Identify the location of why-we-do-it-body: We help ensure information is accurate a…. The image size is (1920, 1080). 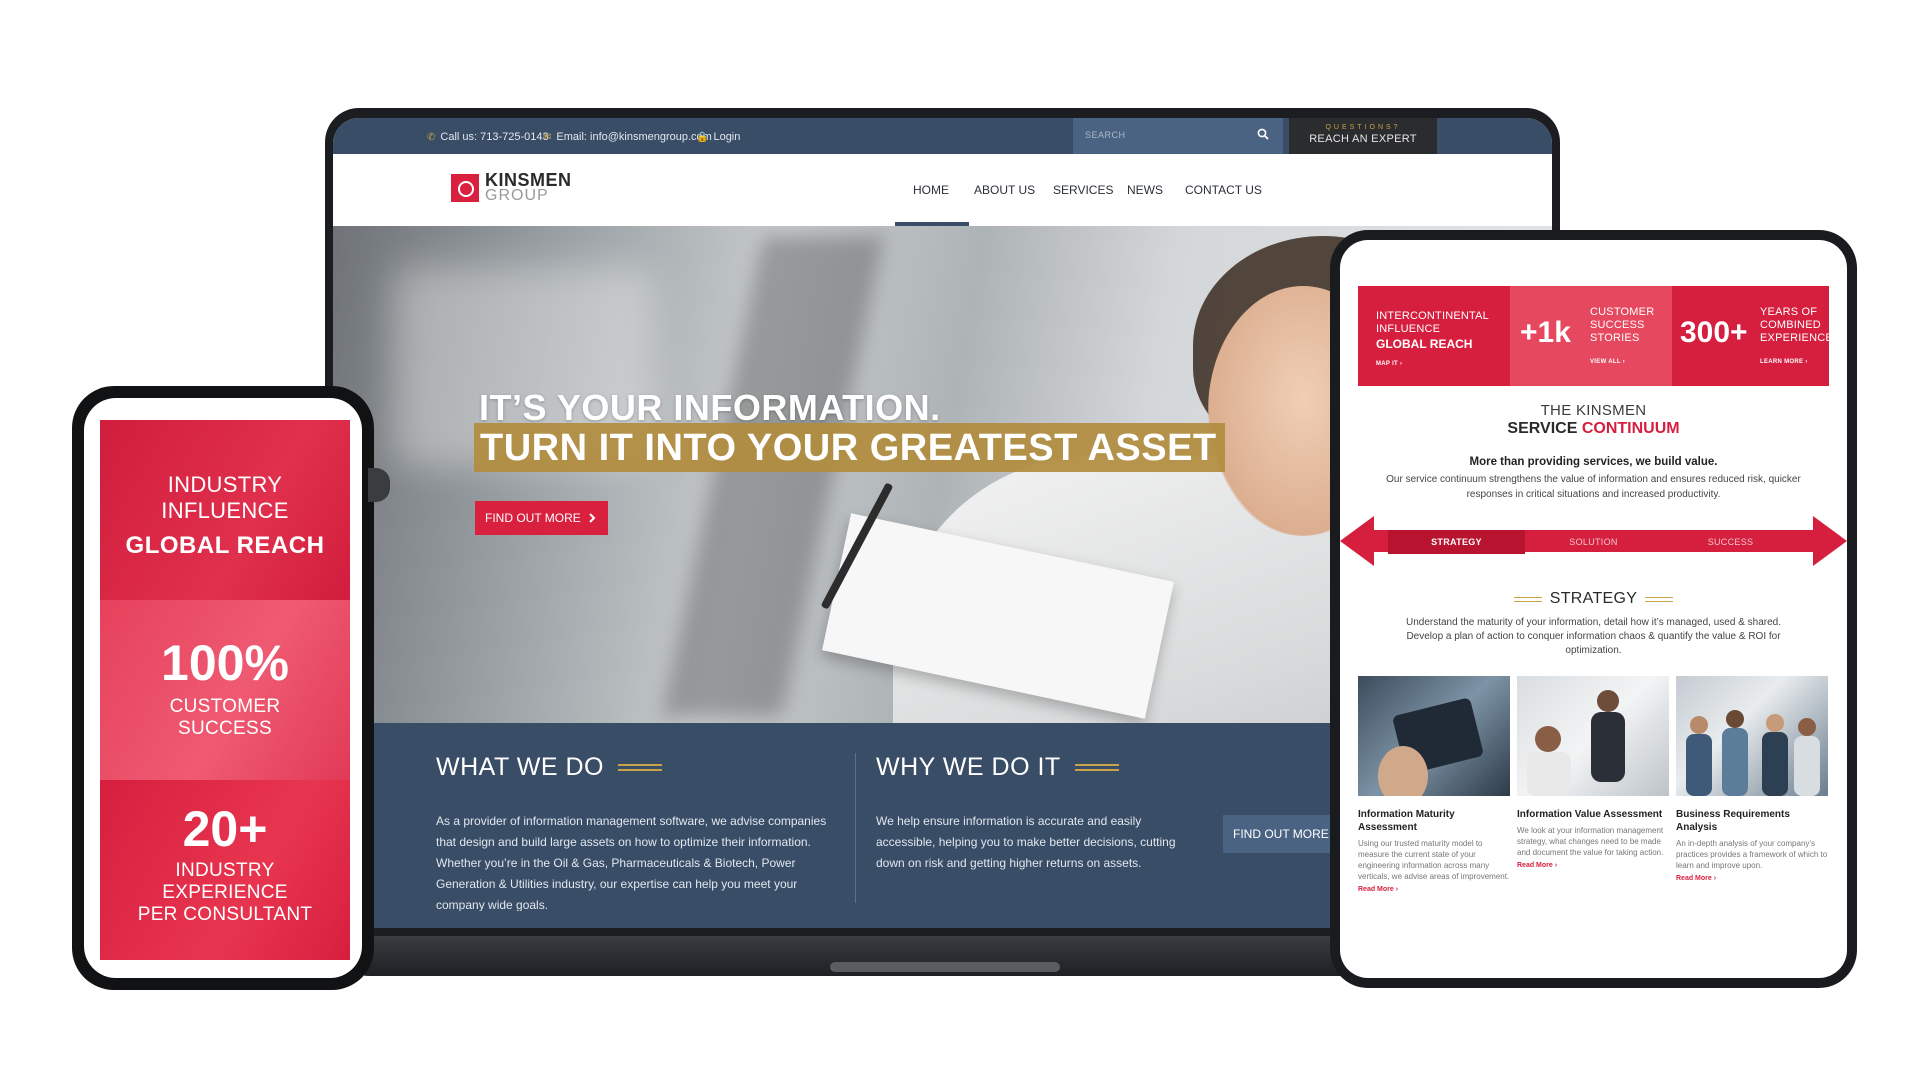
(1026, 842).